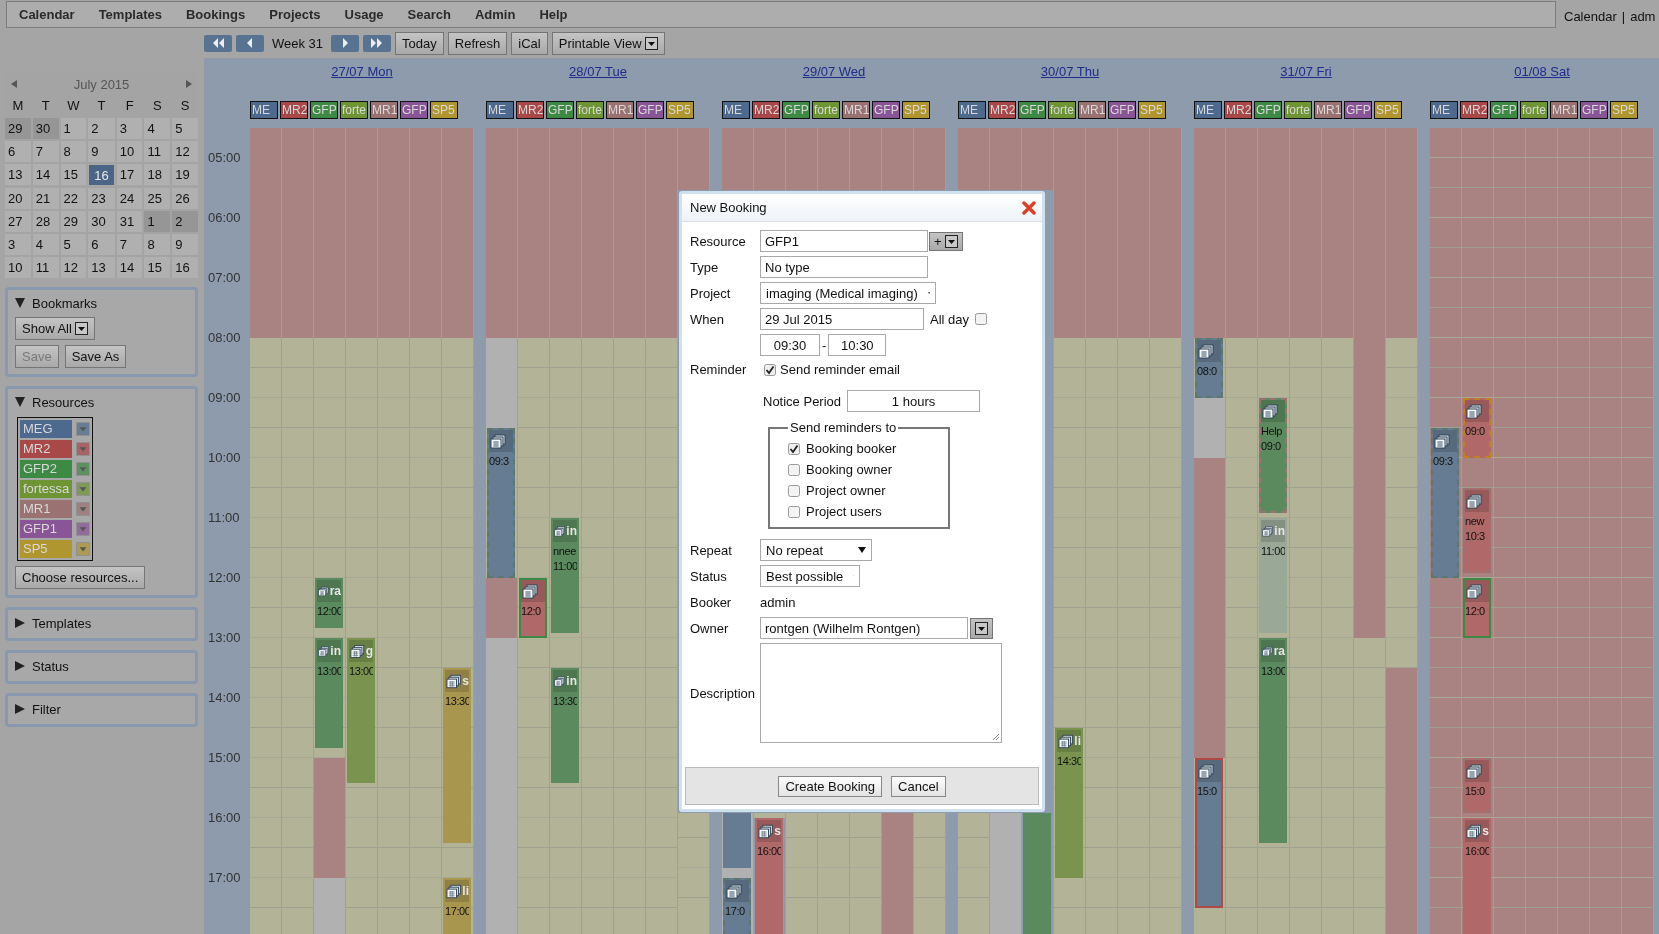 This screenshot has width=1659, height=934. I want to click on hour-label: 07:00, so click(224, 277).